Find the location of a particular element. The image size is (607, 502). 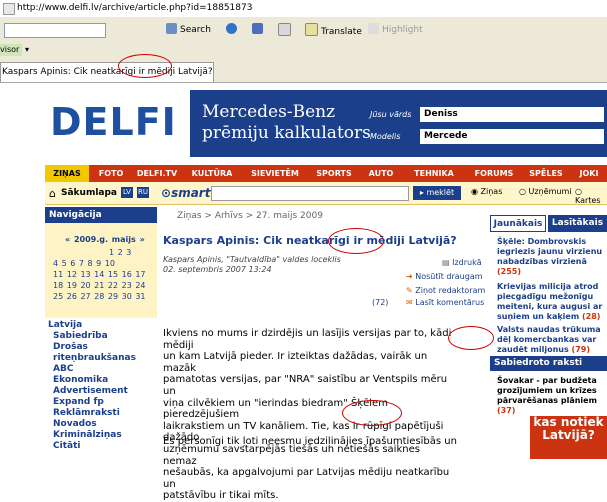

globe-button is located at coordinates (233, 30).